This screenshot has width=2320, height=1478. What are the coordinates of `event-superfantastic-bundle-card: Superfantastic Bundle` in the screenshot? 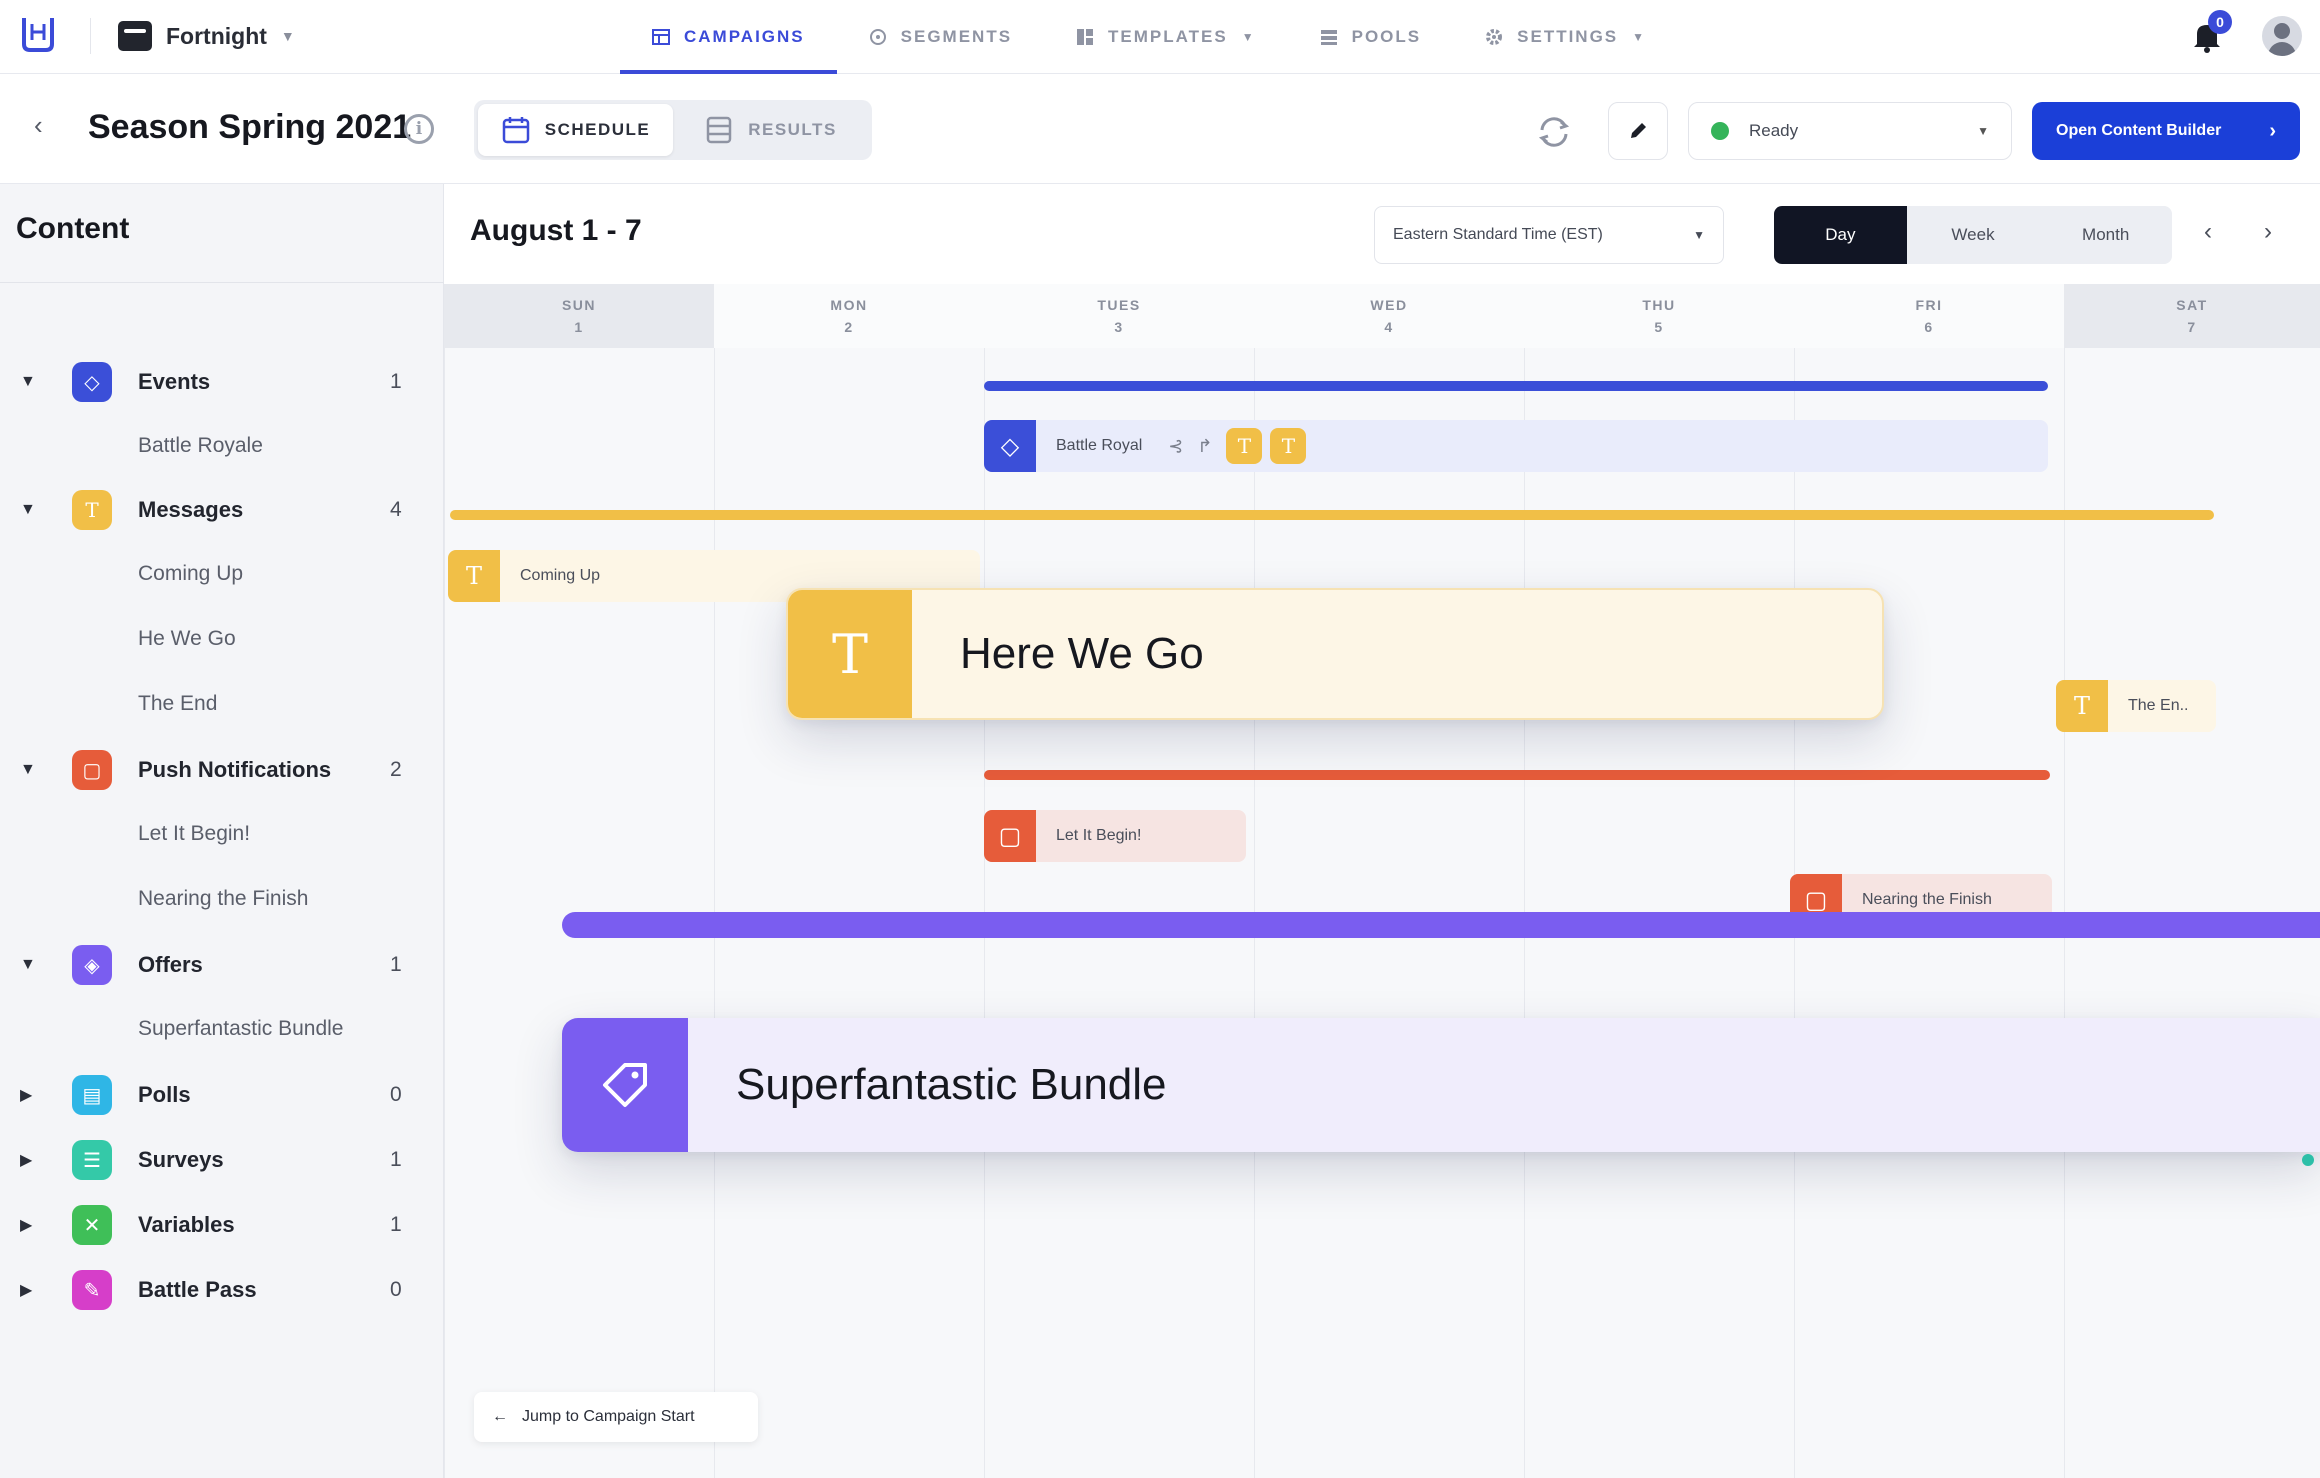 It's located at (1441, 1085).